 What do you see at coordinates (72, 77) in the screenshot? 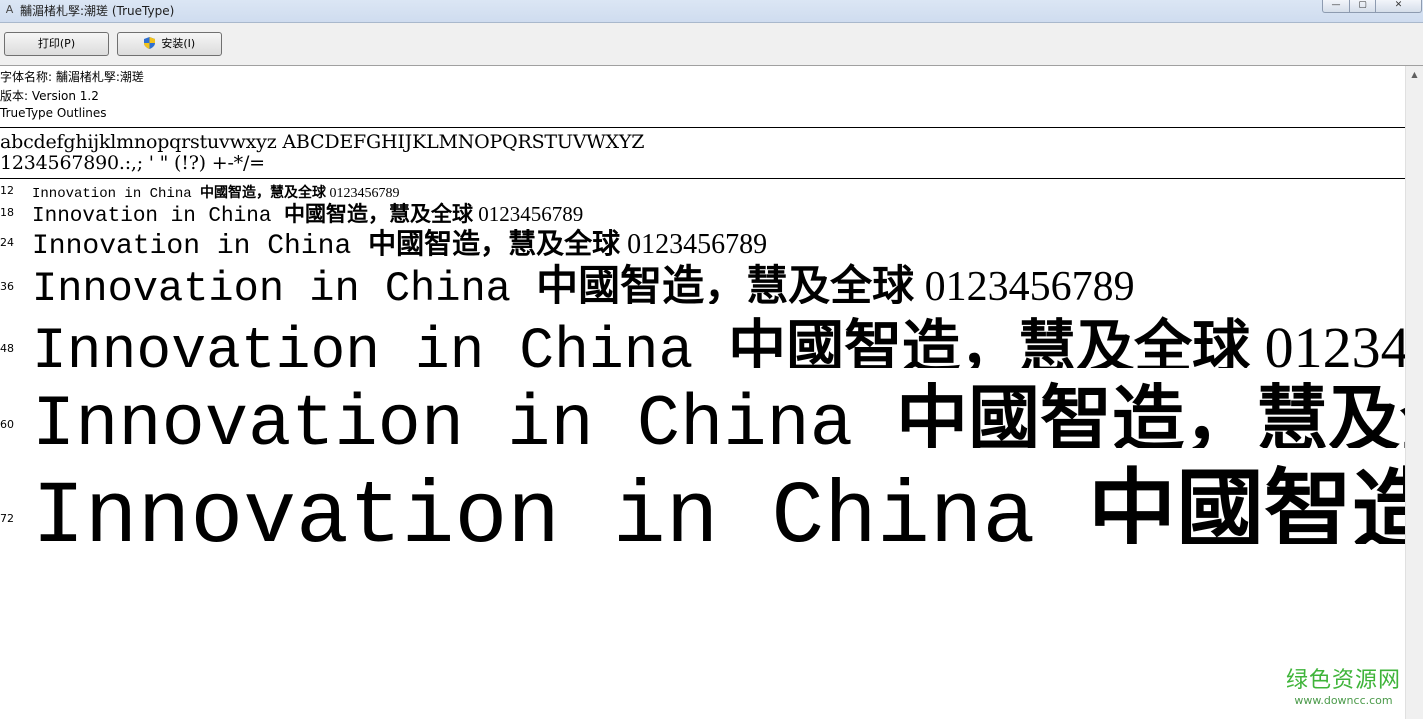
I see `font-name-line: 字体名称: 黼湄楮札孯:潮瑳` at bounding box center [72, 77].